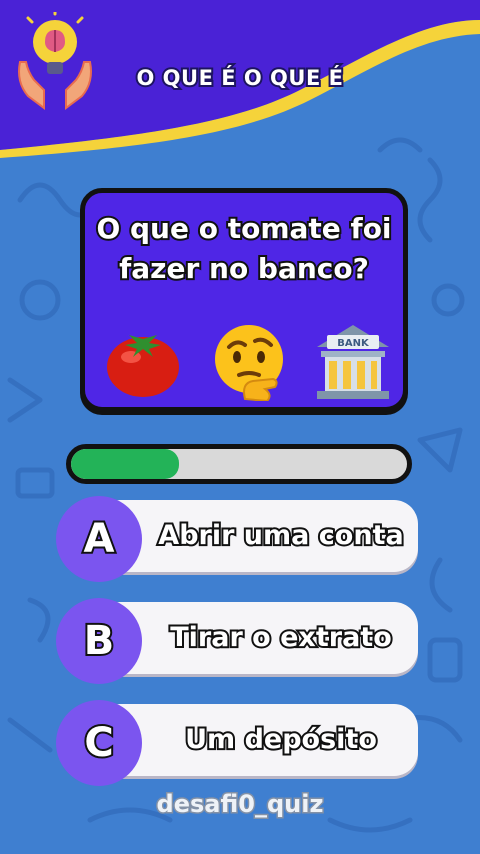 Image resolution: width=480 pixels, height=854 pixels. I want to click on answer-text: Tirar o extrato, so click(281, 637).